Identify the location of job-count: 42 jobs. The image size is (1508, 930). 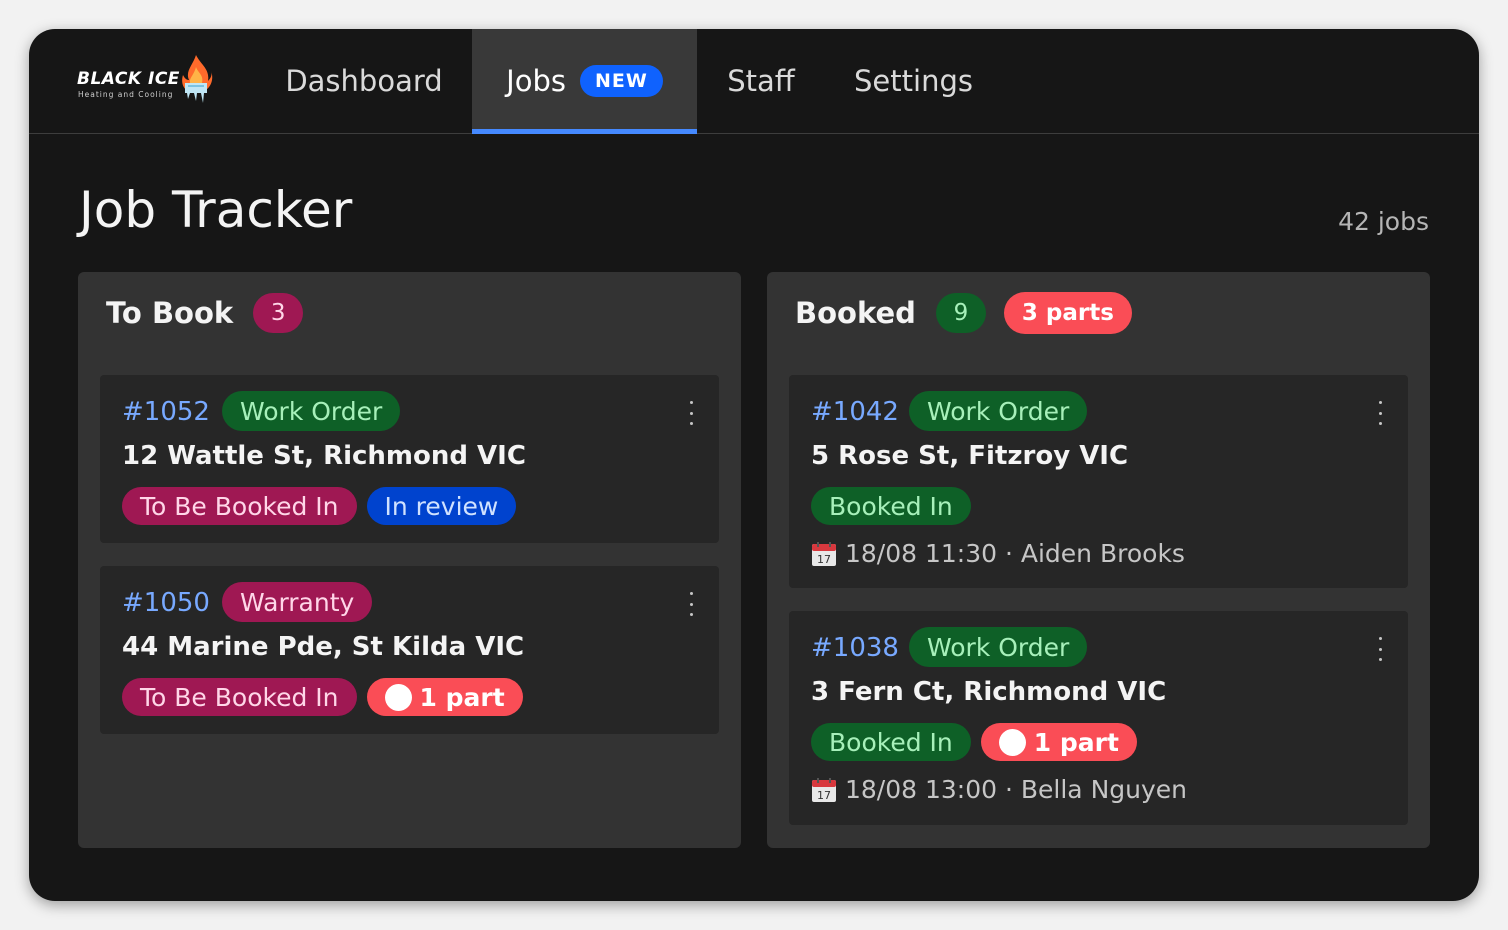
(1383, 221).